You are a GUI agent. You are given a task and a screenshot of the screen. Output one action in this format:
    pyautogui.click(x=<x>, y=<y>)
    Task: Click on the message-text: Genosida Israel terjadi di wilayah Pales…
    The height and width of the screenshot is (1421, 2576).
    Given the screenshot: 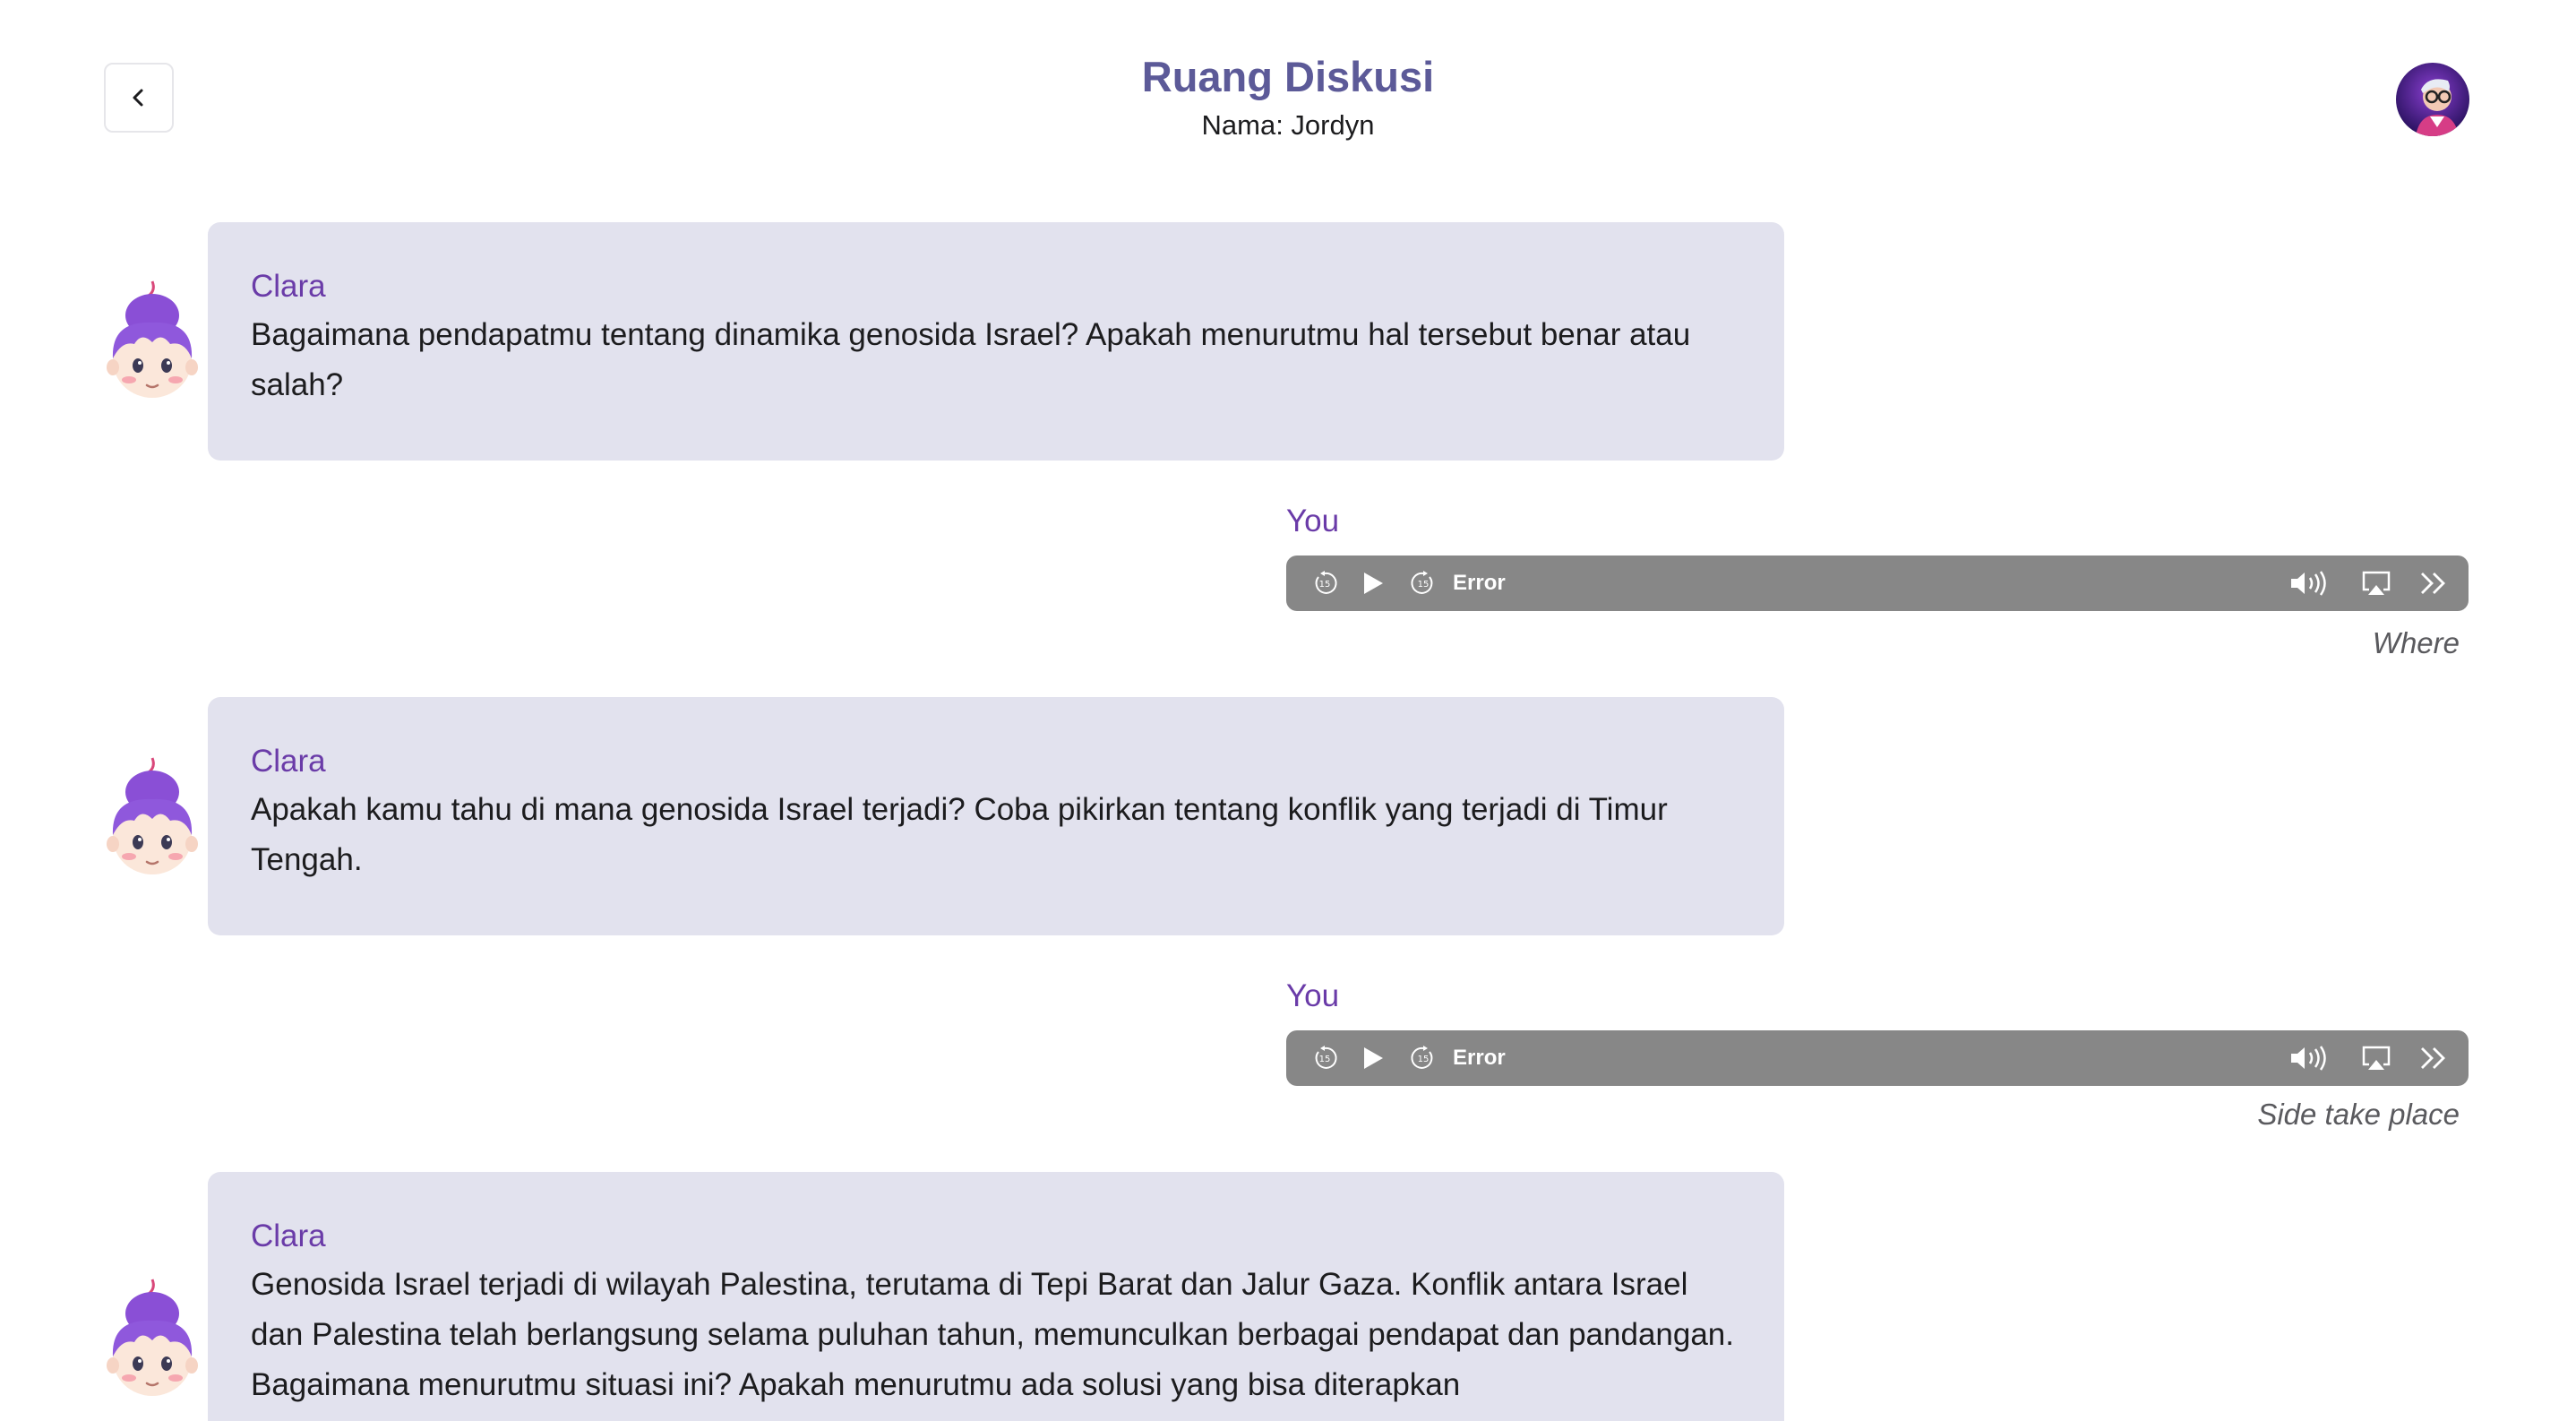 What is the action you would take?
    pyautogui.click(x=992, y=1334)
    